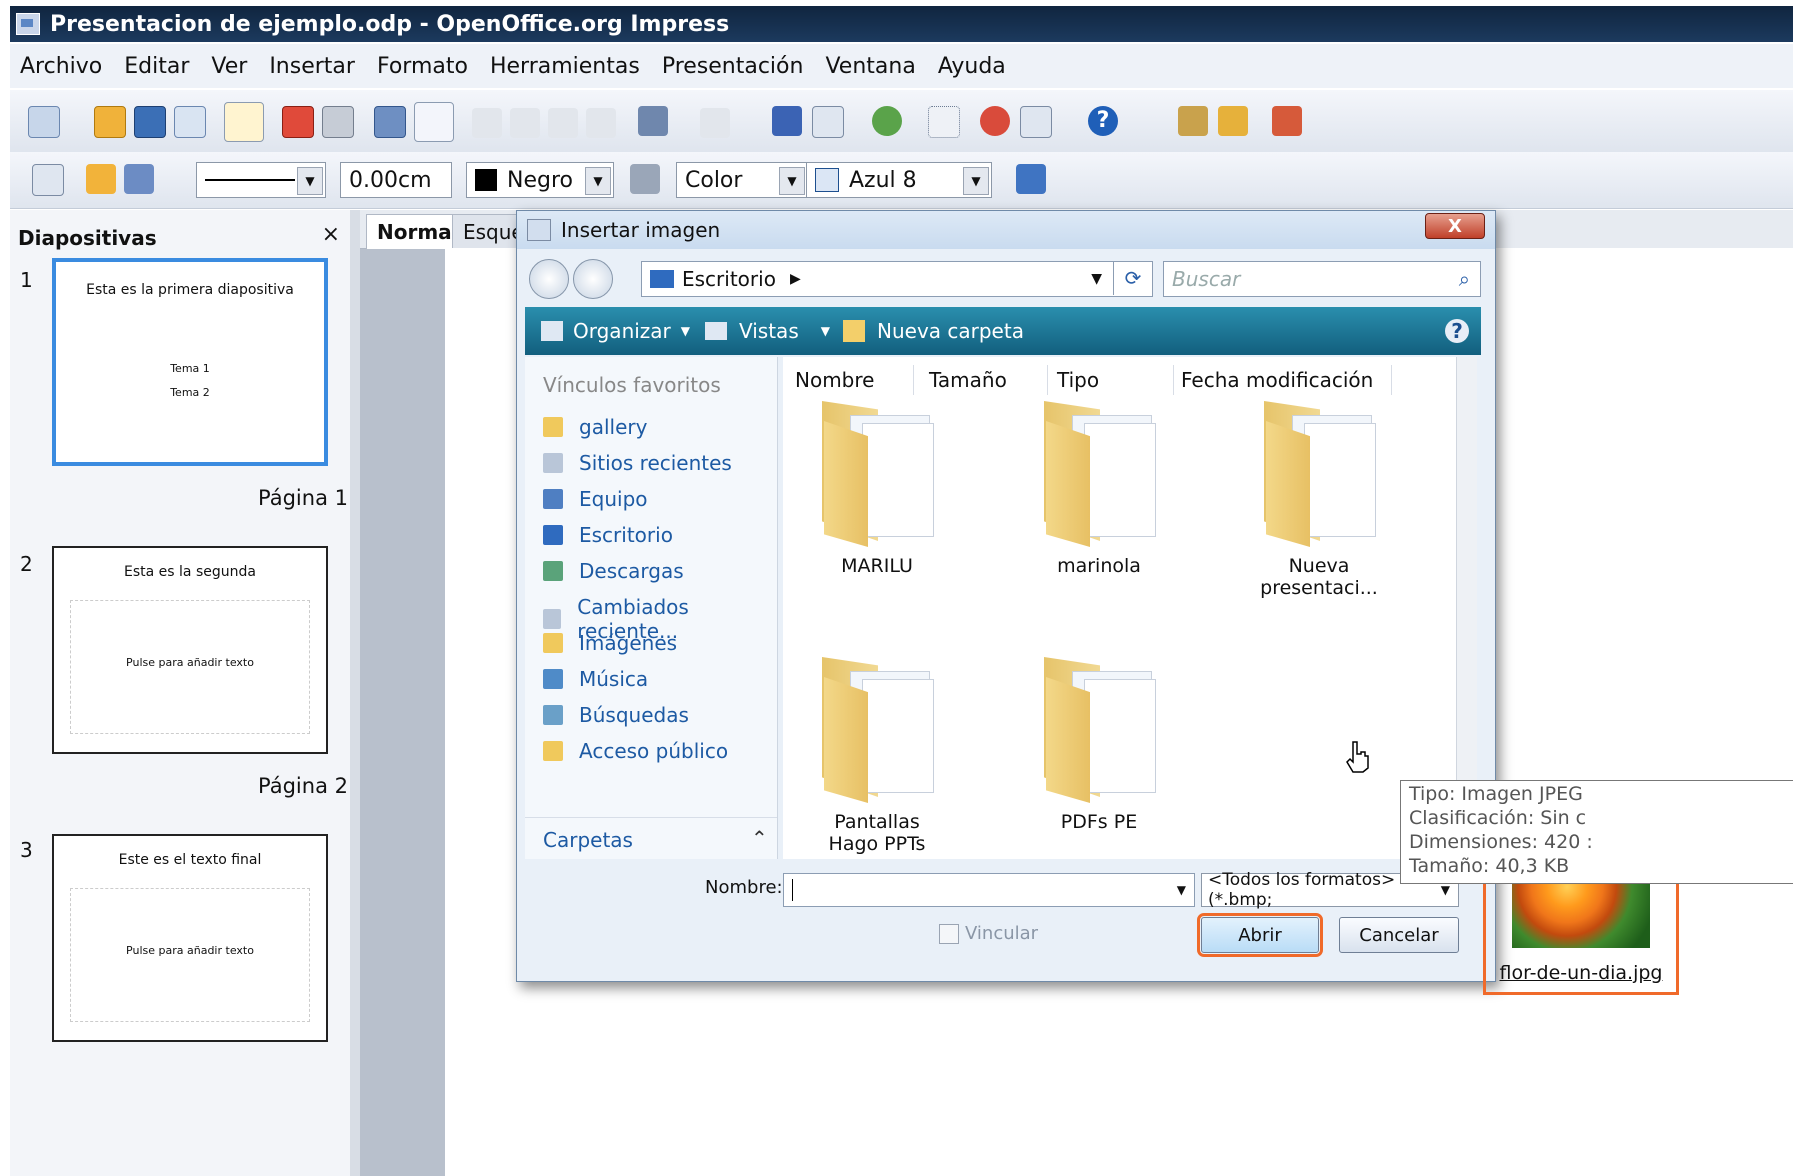 The width and height of the screenshot is (1793, 1176). Describe the element at coordinates (1233, 121) in the screenshot. I see `slide-layout-icon` at that location.